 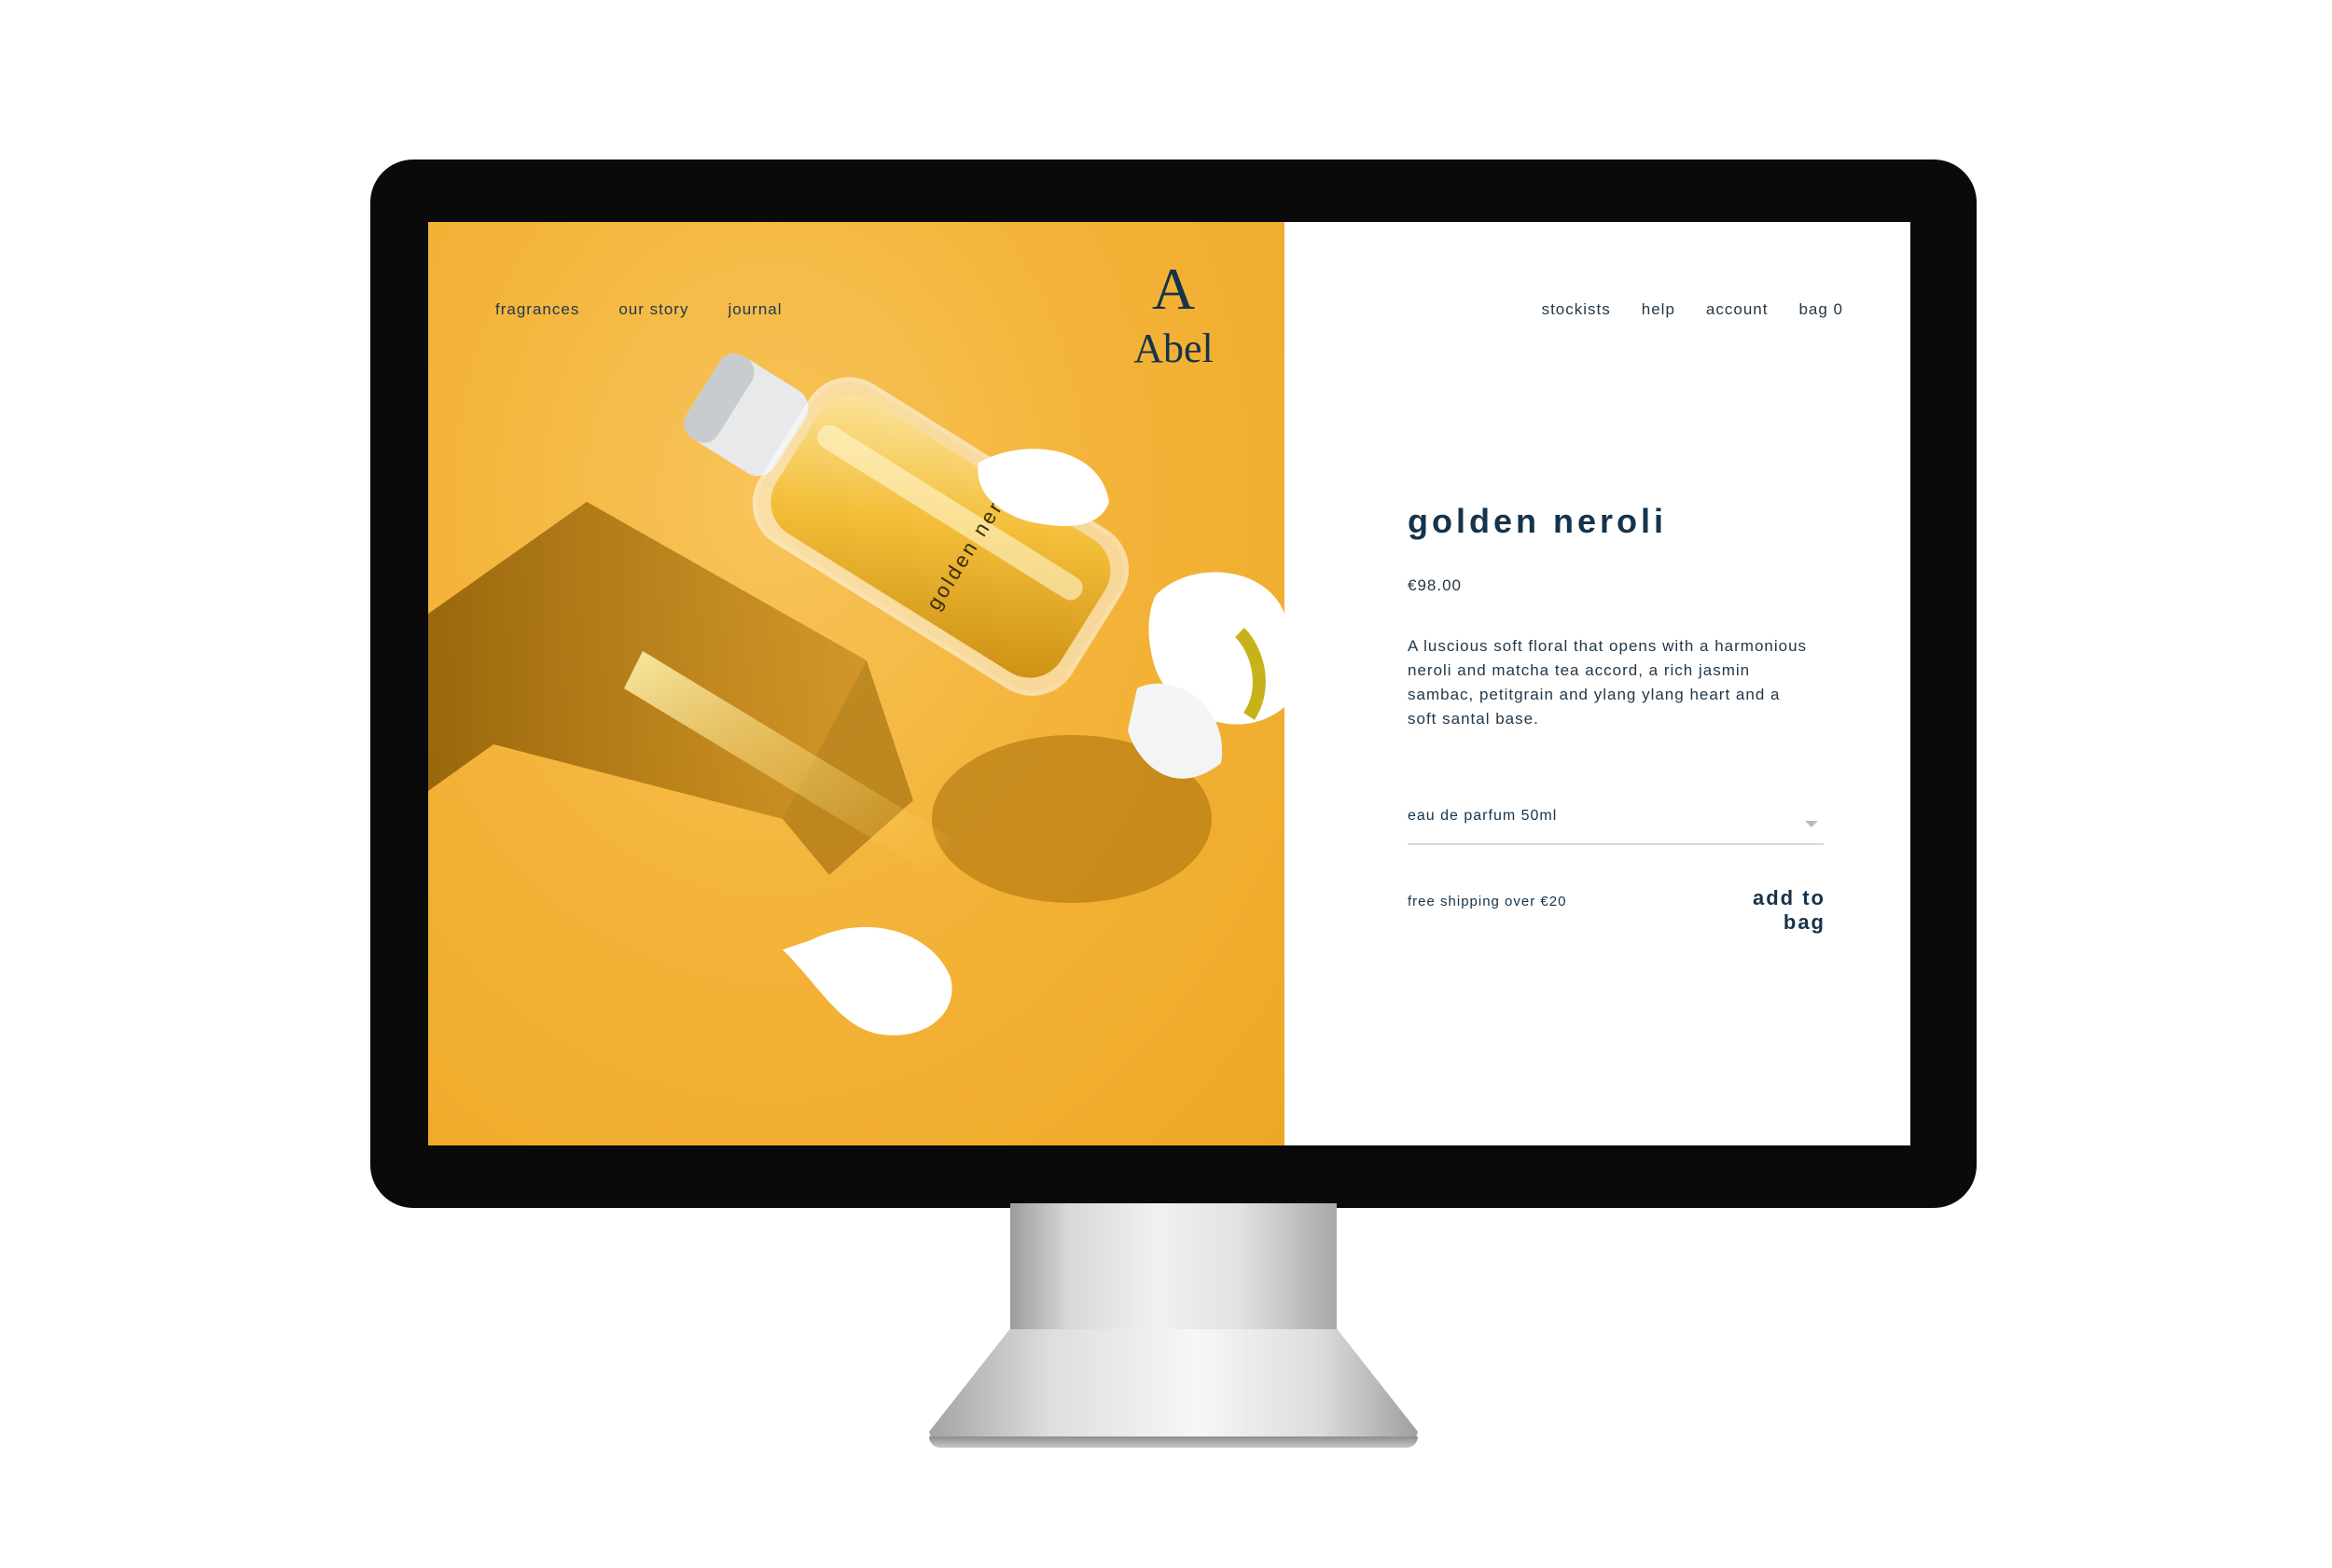 What do you see at coordinates (1658, 309) in the screenshot?
I see `nav-help: help` at bounding box center [1658, 309].